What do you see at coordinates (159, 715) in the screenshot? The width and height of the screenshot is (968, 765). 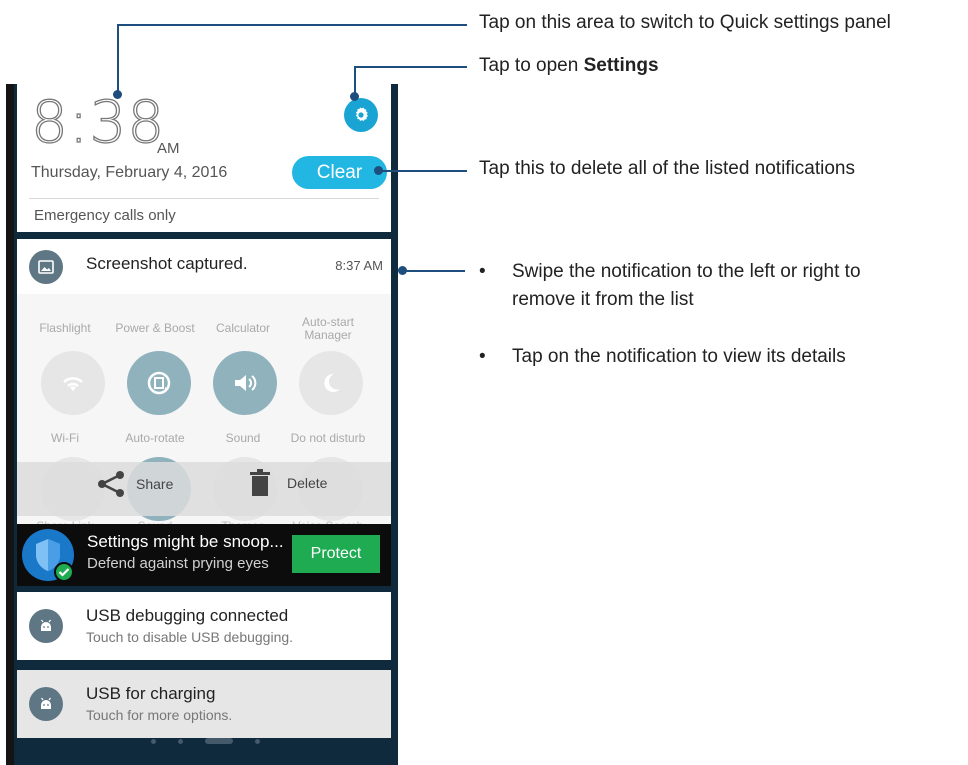 I see `notification-subtitle: Touch for more options.` at bounding box center [159, 715].